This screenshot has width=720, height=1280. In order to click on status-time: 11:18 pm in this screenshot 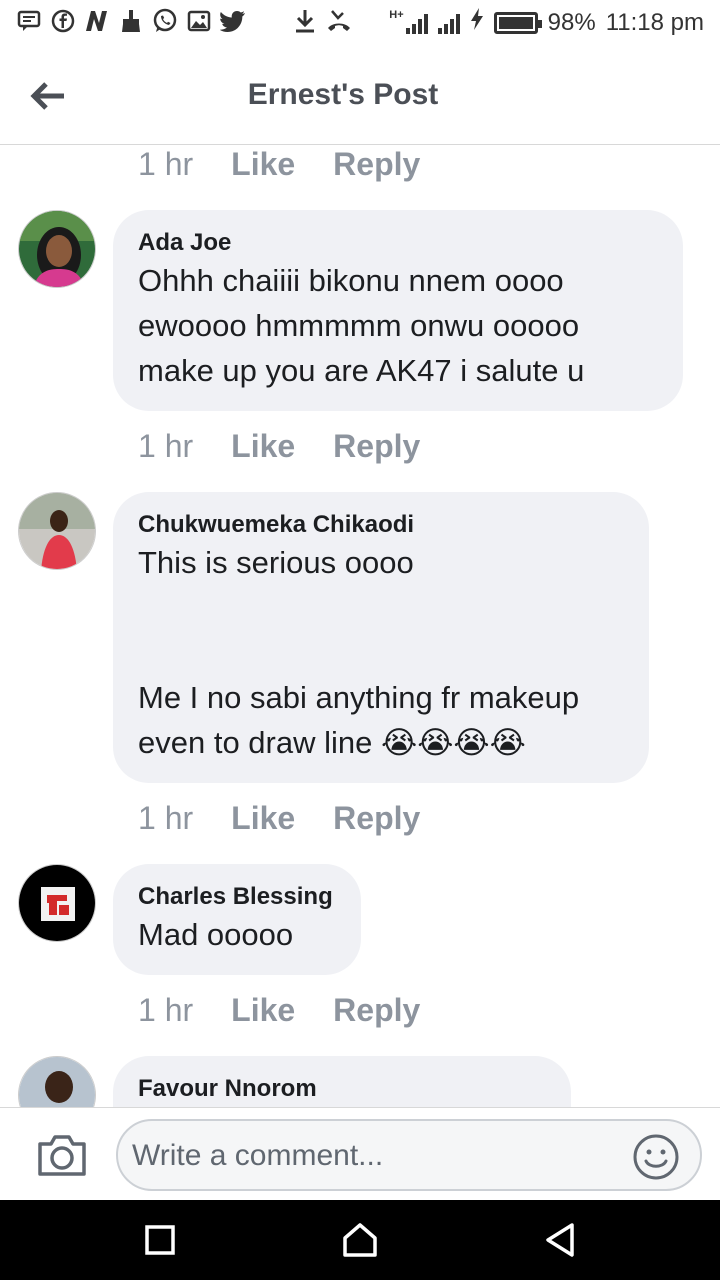, I will do `click(654, 22)`.